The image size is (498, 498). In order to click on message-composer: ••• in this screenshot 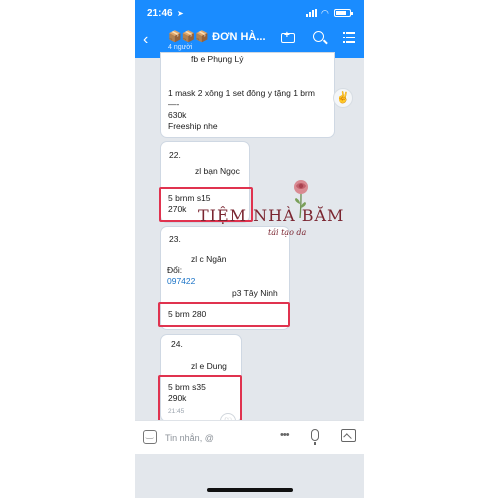, I will do `click(249, 437)`.